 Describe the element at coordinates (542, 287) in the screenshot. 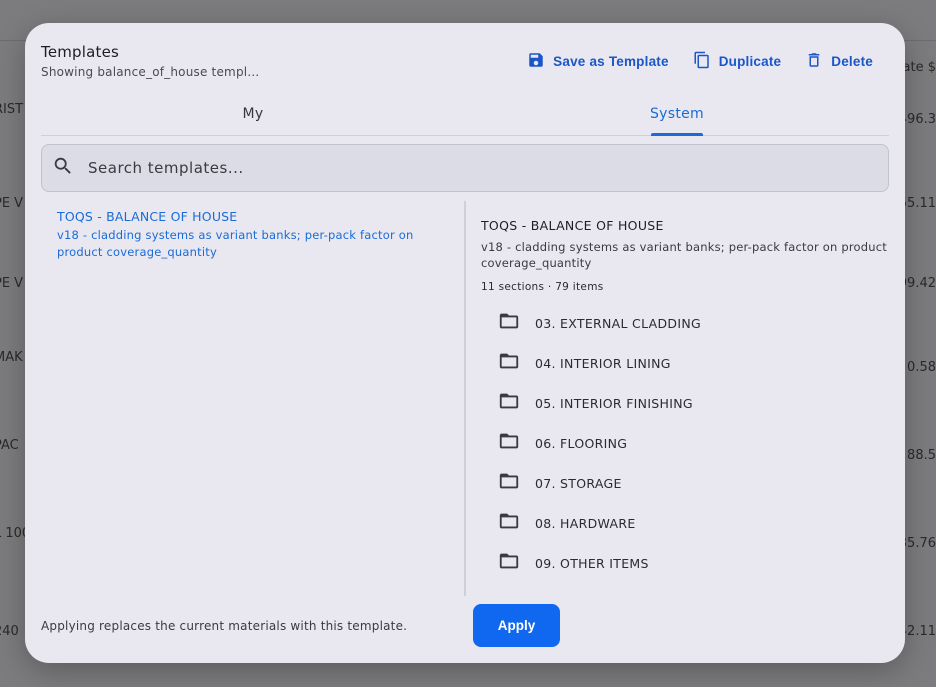

I see `detail-meta: 11 sections · 79 items` at that location.